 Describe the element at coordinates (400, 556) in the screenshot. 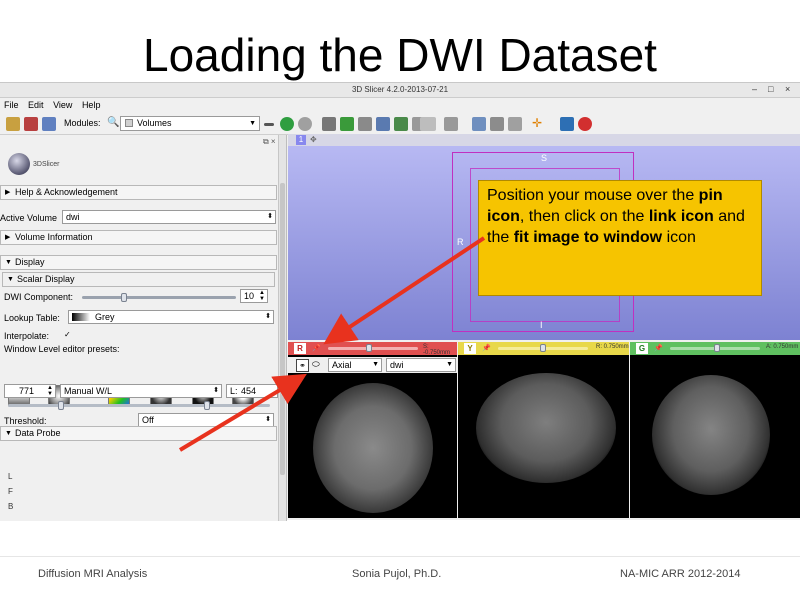

I see `footer-divider` at that location.